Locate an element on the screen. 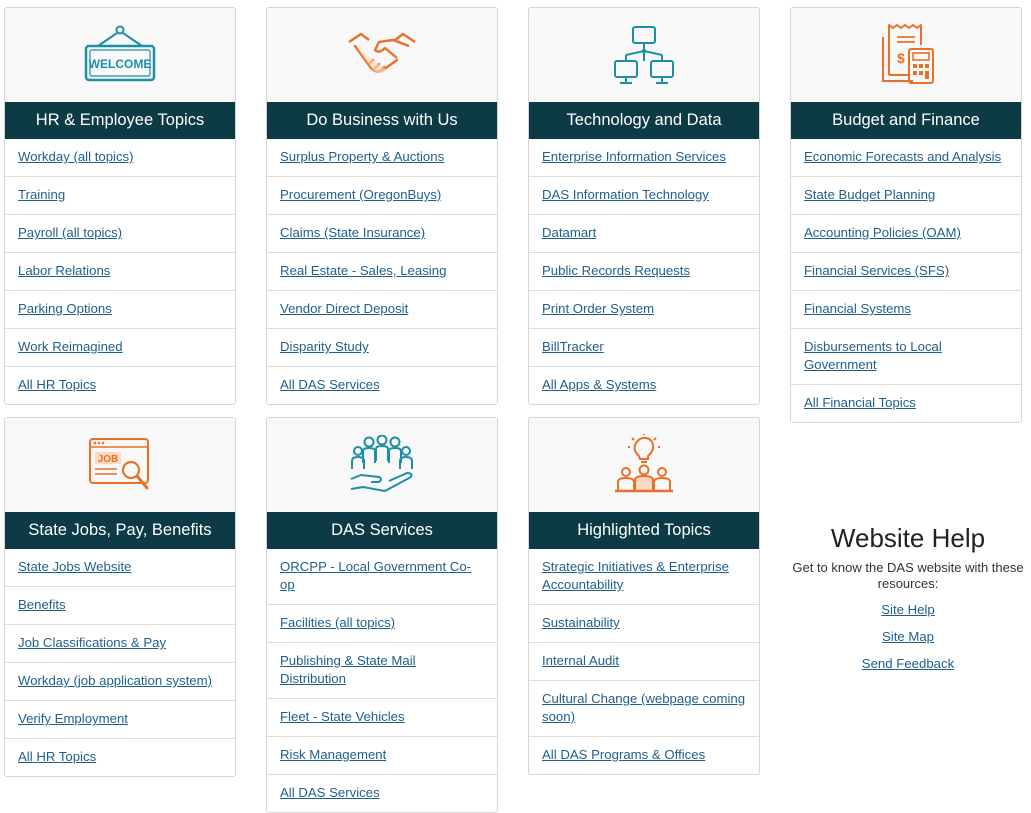 Image resolution: width=1031 pixels, height=813 pixels. site-map-link: Site Map is located at coordinates (908, 636).